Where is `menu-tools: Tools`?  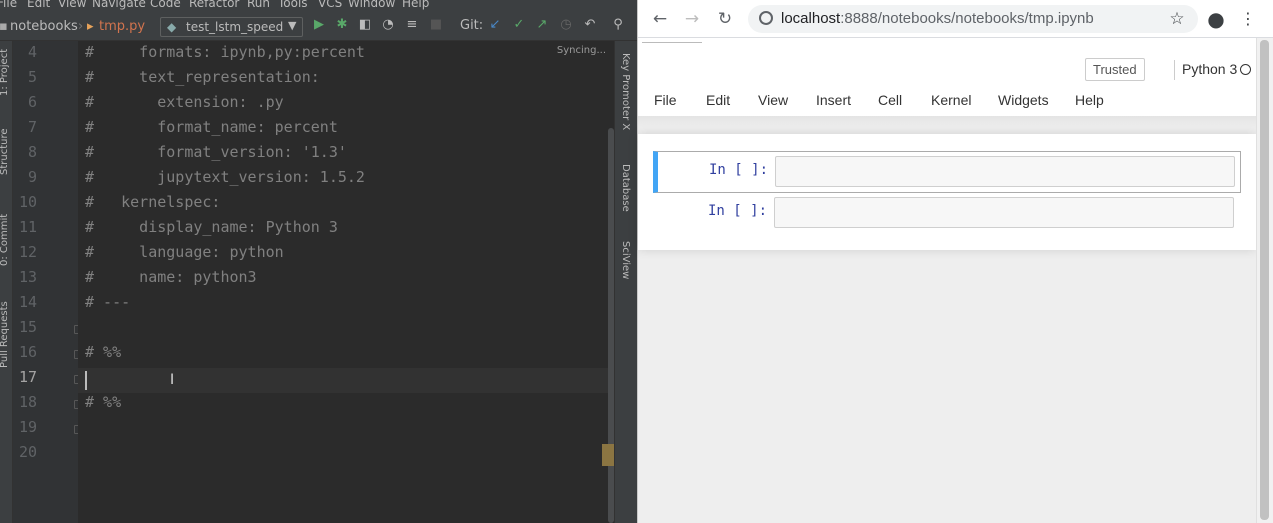
menu-tools: Tools is located at coordinates (293, 5).